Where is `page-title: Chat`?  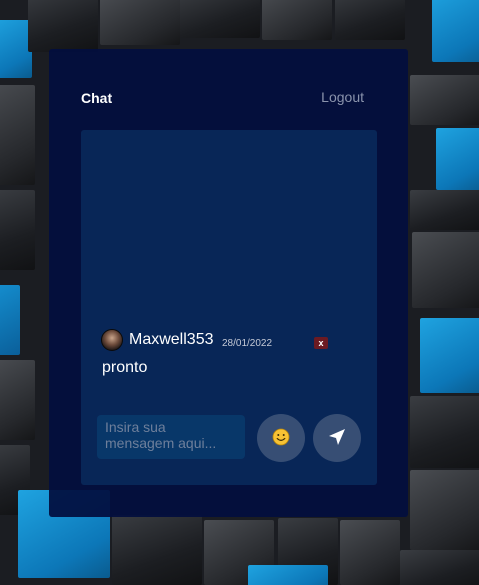 page-title: Chat is located at coordinates (97, 98).